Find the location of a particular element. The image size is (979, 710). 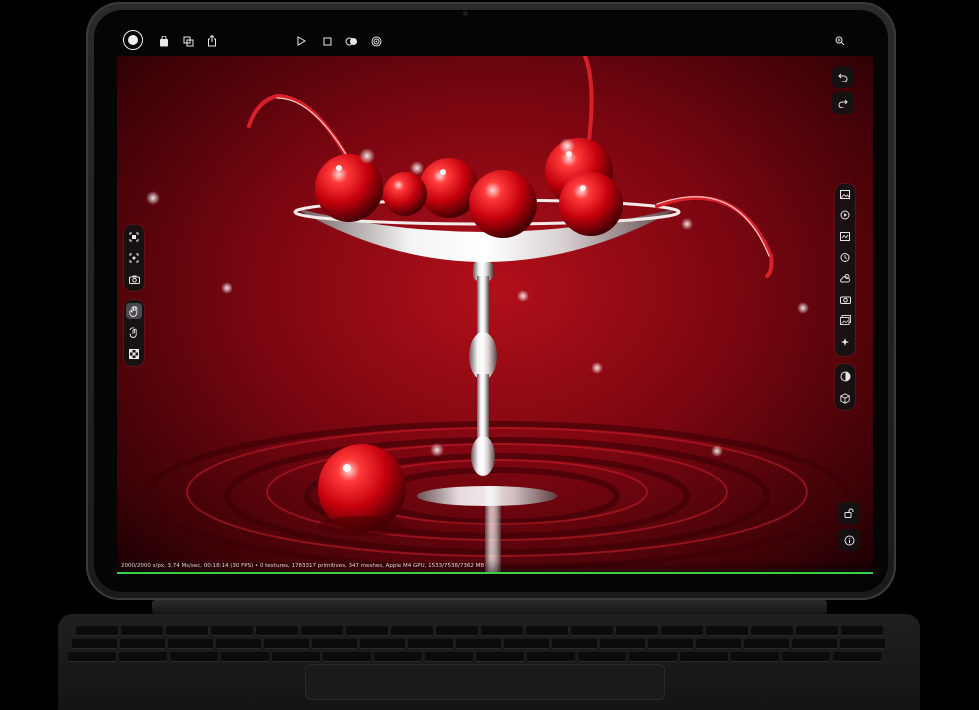

share-icon is located at coordinates (212, 41).